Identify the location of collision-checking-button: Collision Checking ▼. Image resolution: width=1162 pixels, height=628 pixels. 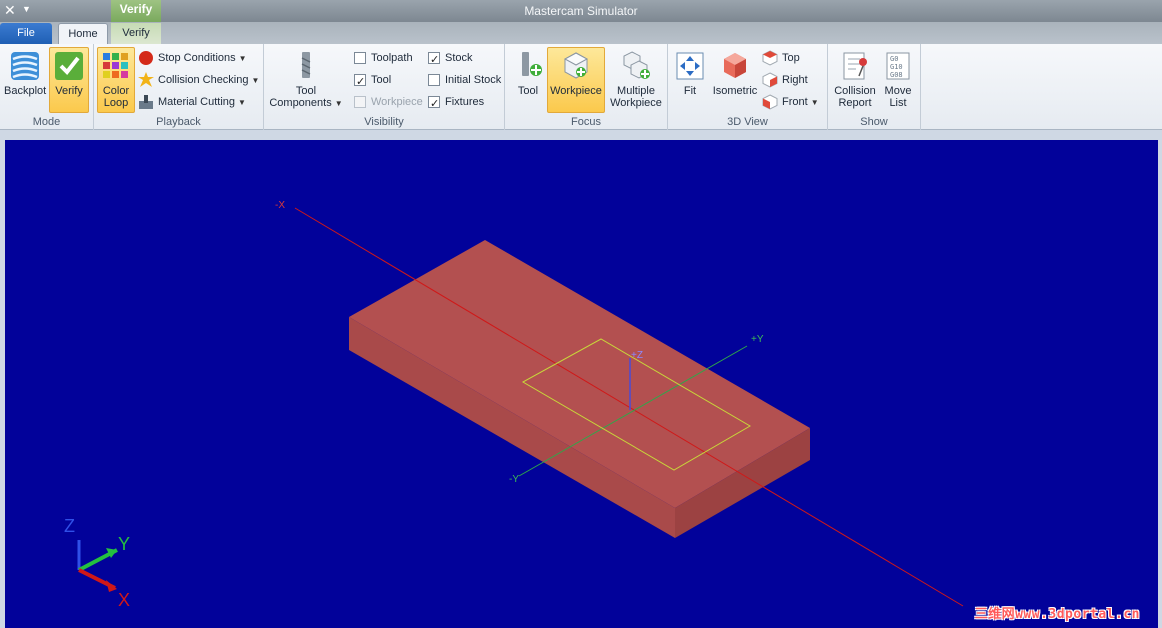
(198, 80).